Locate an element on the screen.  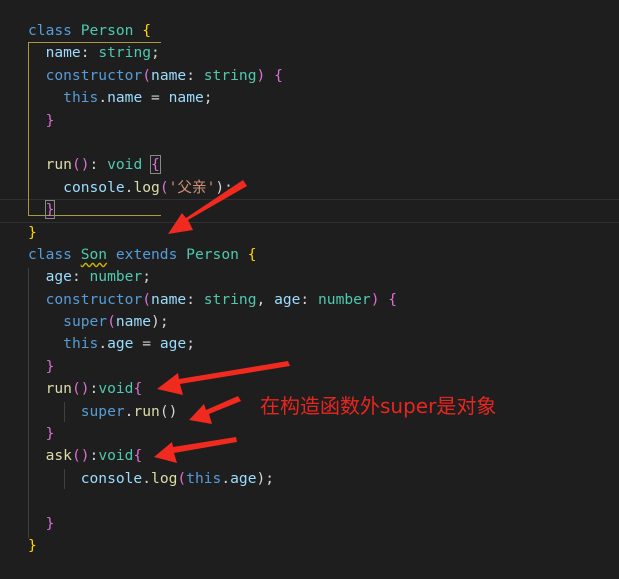
annotation-arrows is located at coordinates (222, 321).